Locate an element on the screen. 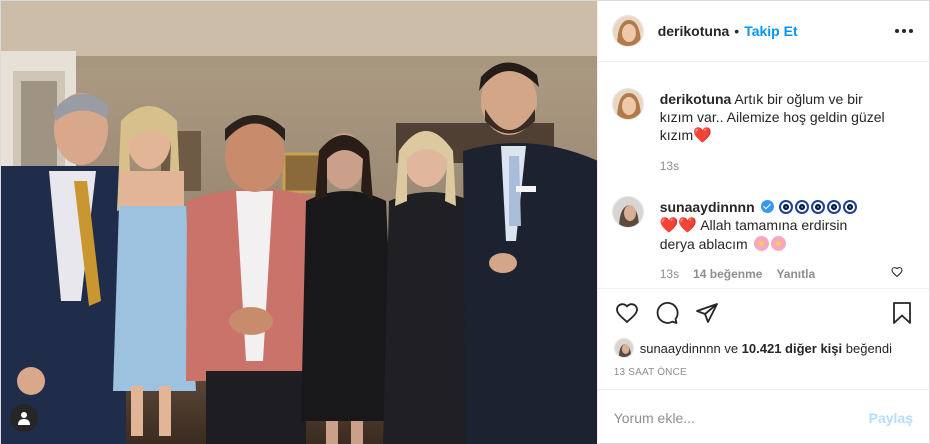  user-tag-icon is located at coordinates (24, 418).